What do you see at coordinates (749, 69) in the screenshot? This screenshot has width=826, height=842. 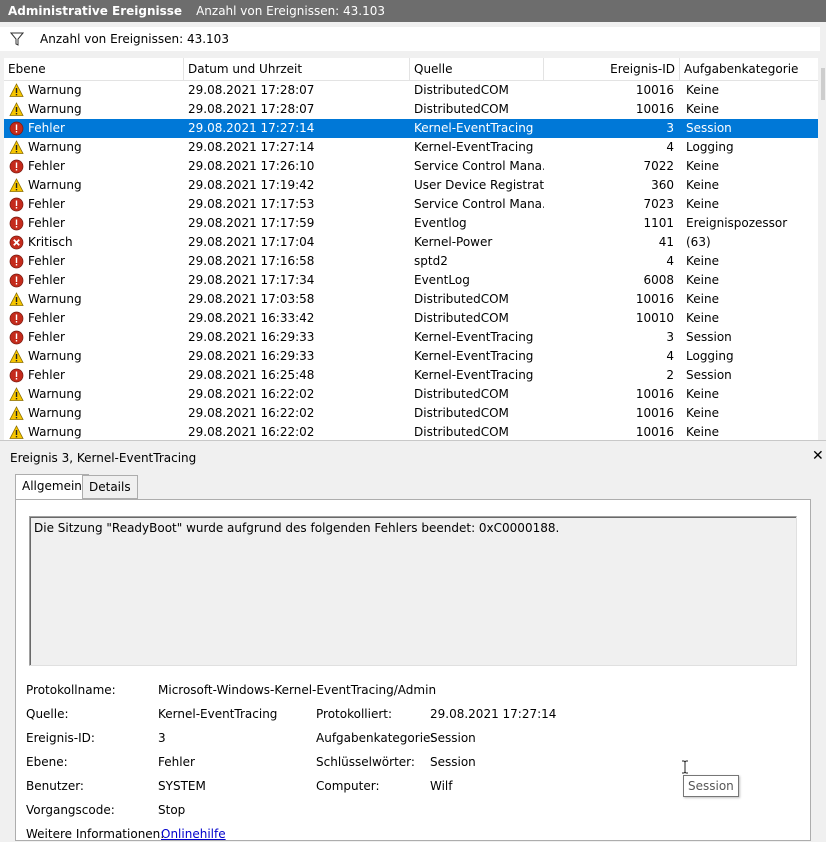 I see `column-header-aufgabenkategorie: Aufgabenkategorie` at bounding box center [749, 69].